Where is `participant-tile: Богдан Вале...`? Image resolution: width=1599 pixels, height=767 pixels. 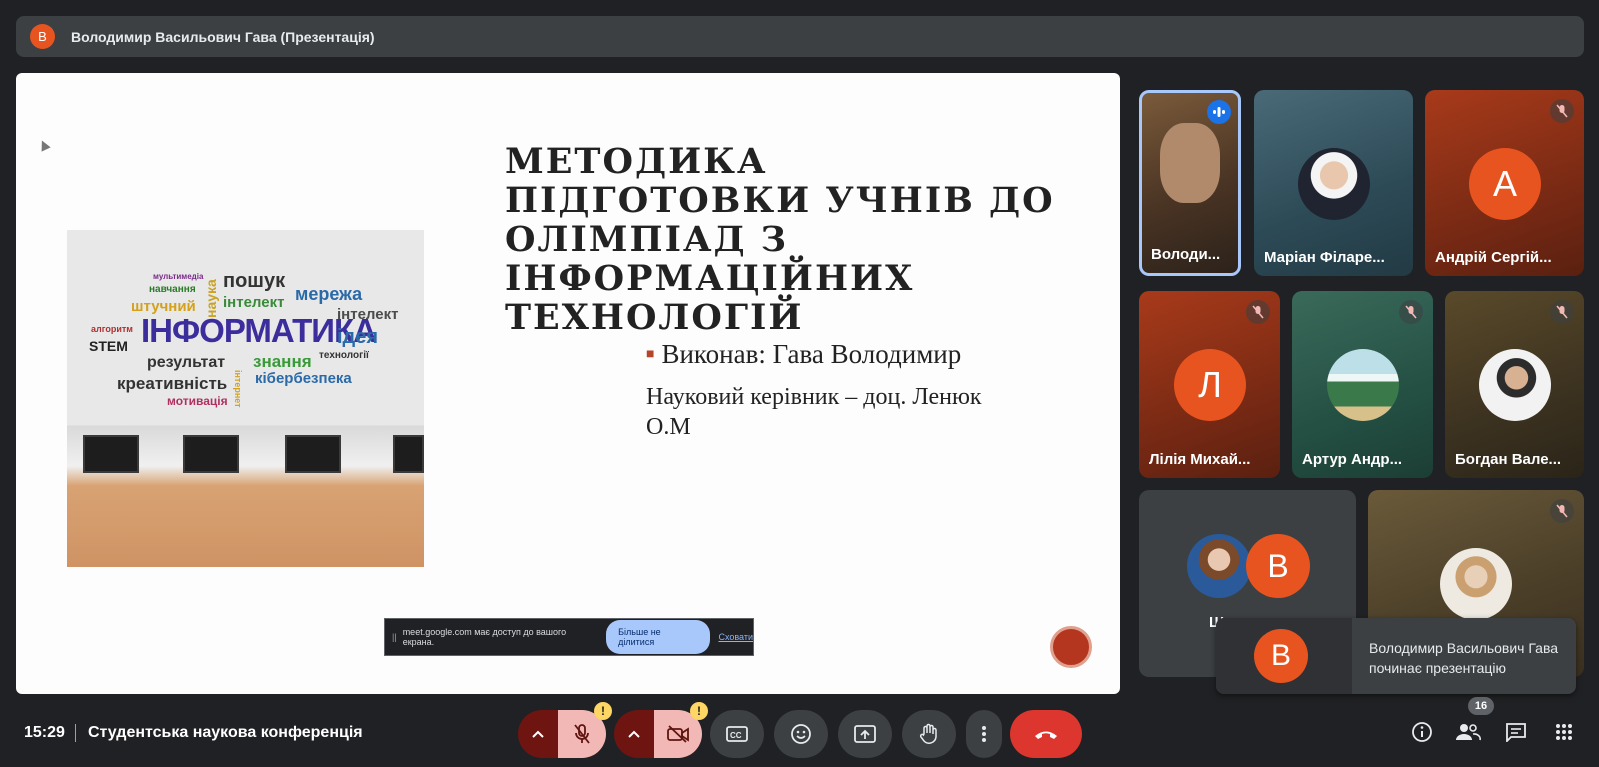
participant-tile: Богдан Вале... is located at coordinates (1514, 384).